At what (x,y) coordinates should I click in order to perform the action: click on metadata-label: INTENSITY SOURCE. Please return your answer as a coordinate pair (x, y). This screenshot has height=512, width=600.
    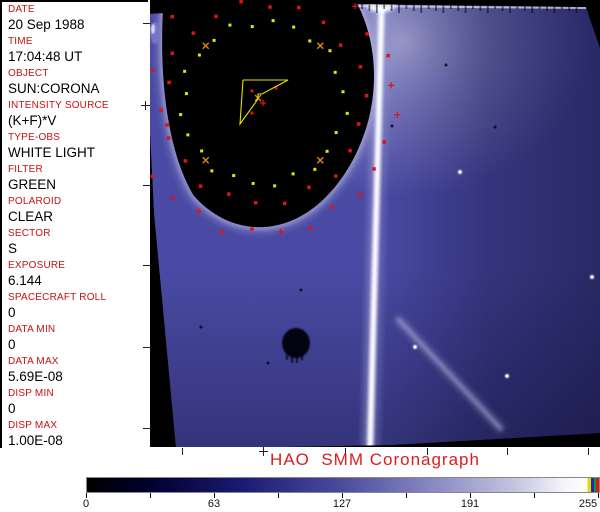
    Looking at the image, I should click on (58, 105).